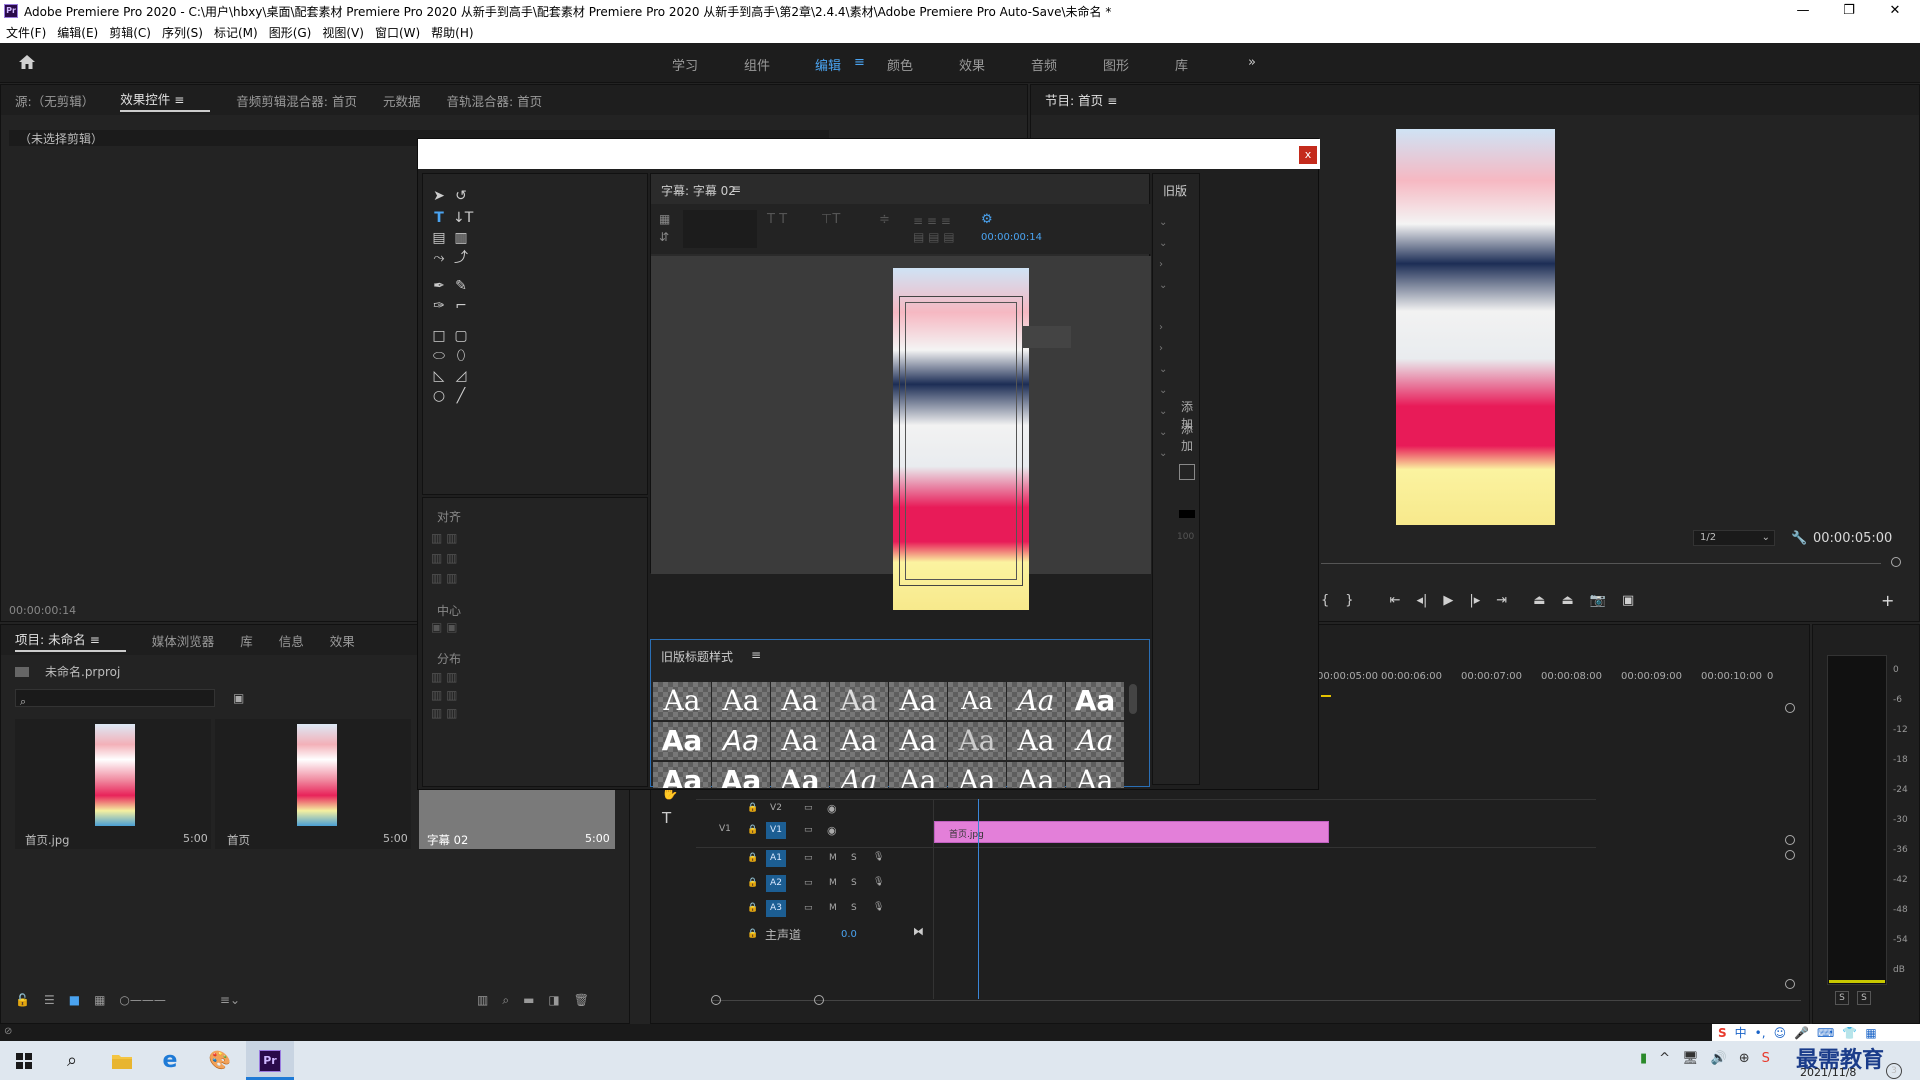 This screenshot has width=1920, height=1080. I want to click on type-tool-icon: T, so click(666, 818).